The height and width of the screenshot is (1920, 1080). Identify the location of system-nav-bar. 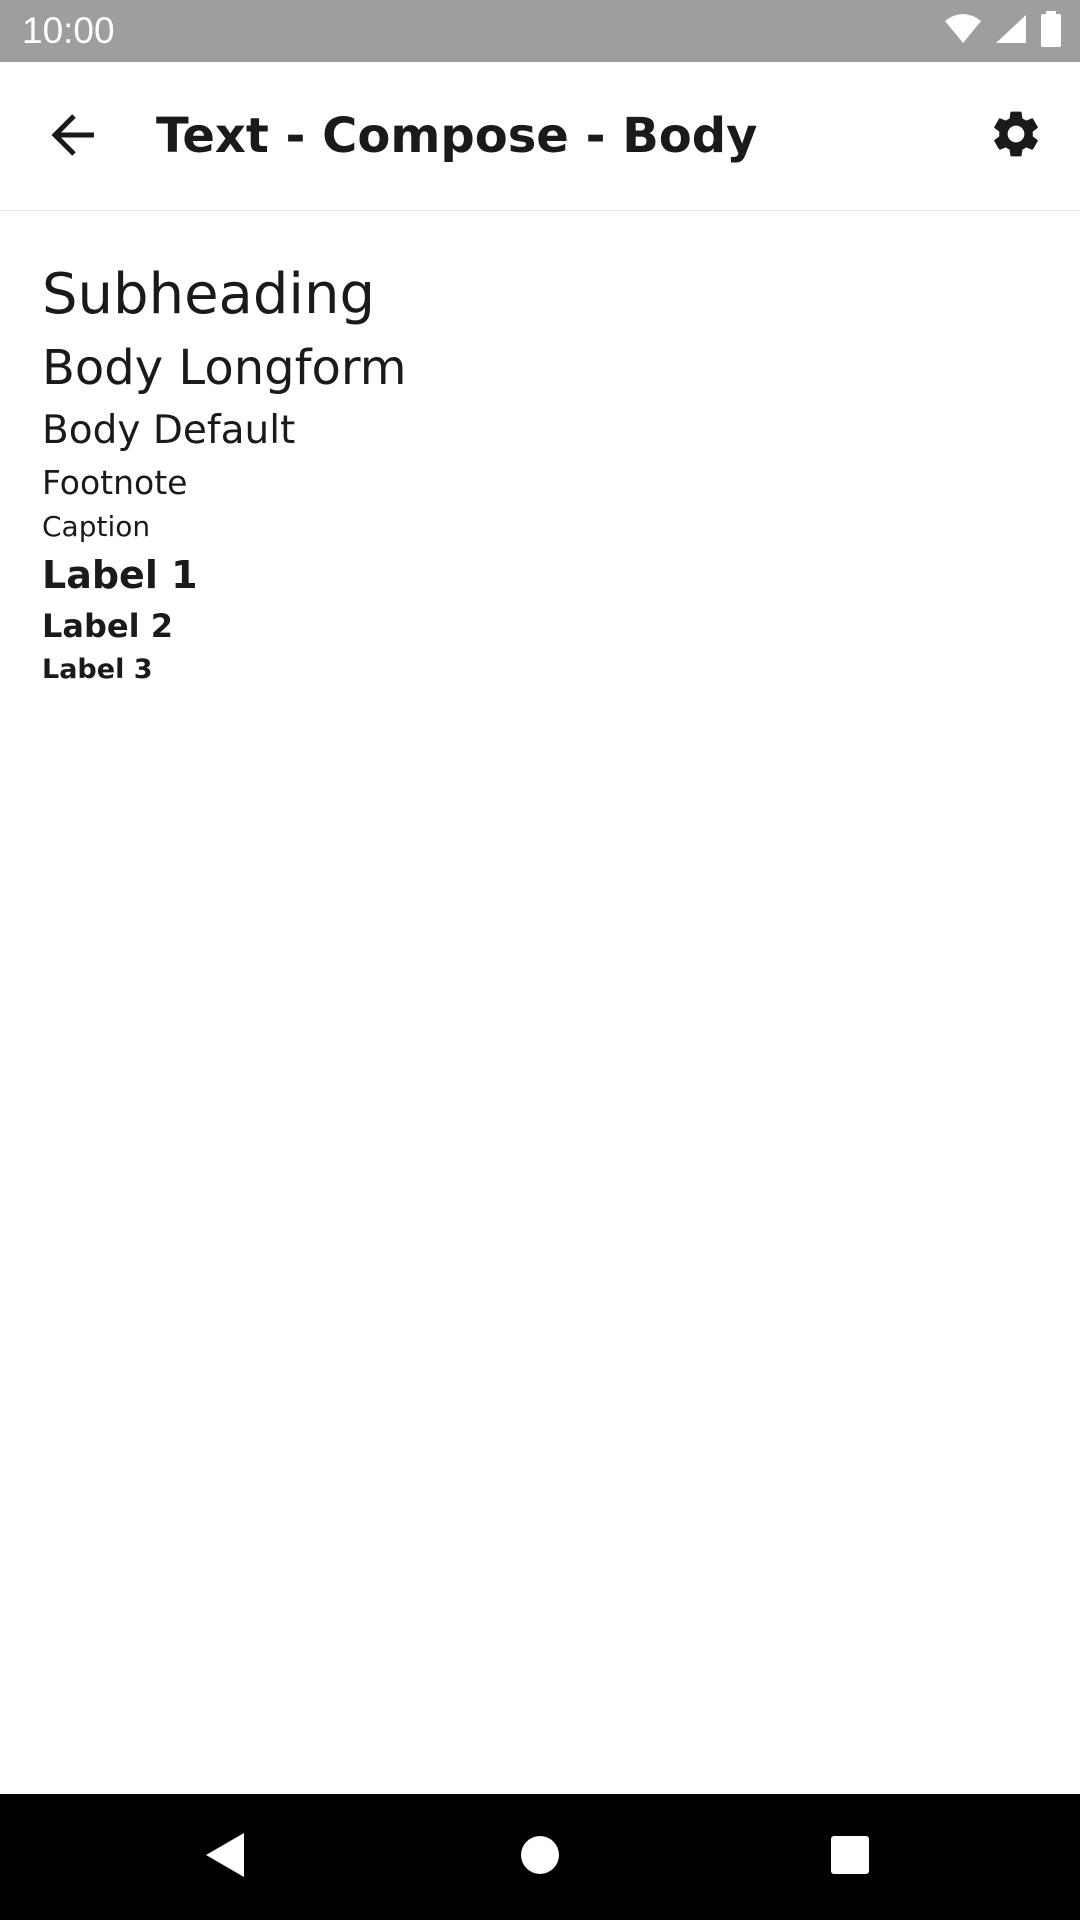
(540, 1857).